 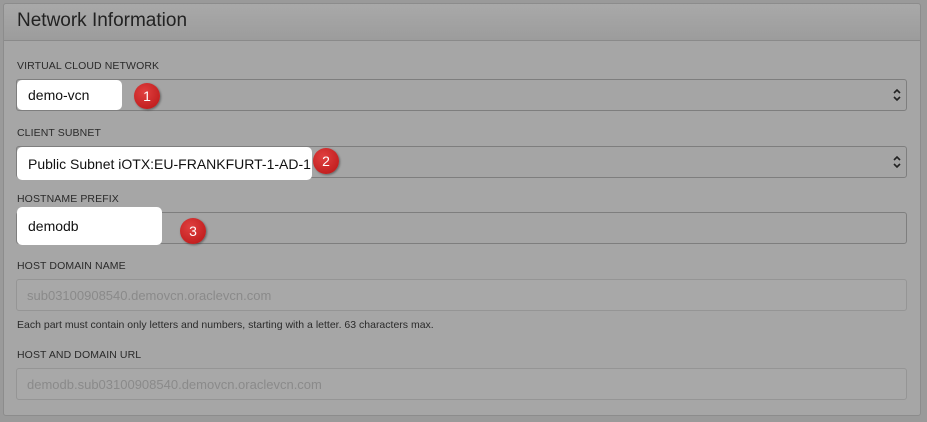 What do you see at coordinates (71, 266) in the screenshot?
I see `domain-label: HOST DOMAIN NAME` at bounding box center [71, 266].